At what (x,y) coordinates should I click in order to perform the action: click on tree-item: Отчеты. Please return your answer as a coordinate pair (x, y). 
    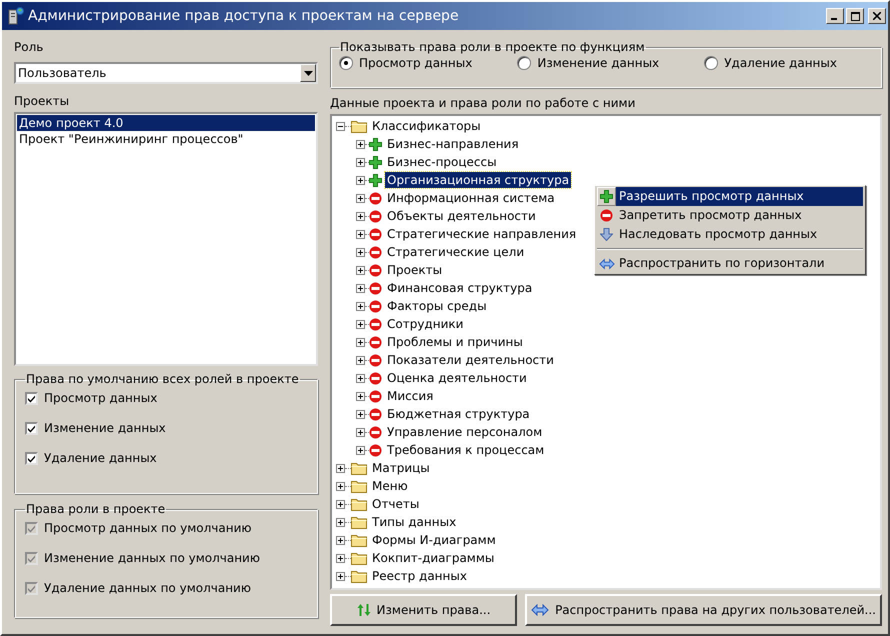
    Looking at the image, I should click on (396, 504).